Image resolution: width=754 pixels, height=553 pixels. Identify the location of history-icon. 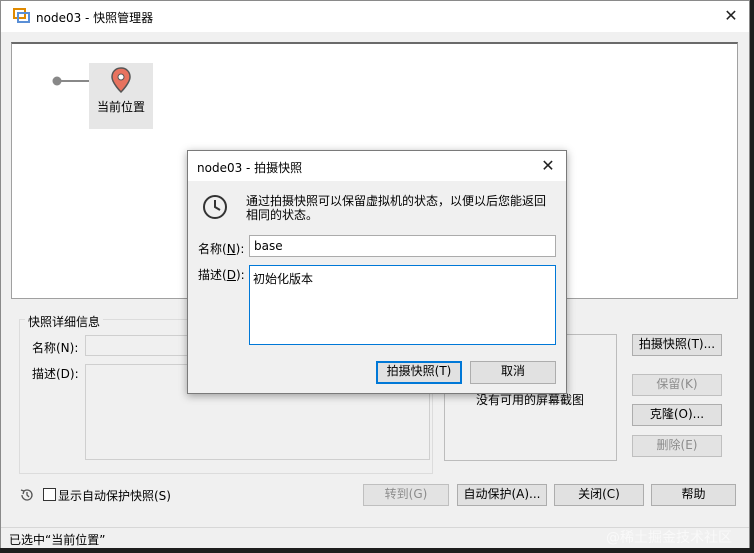
(26, 495).